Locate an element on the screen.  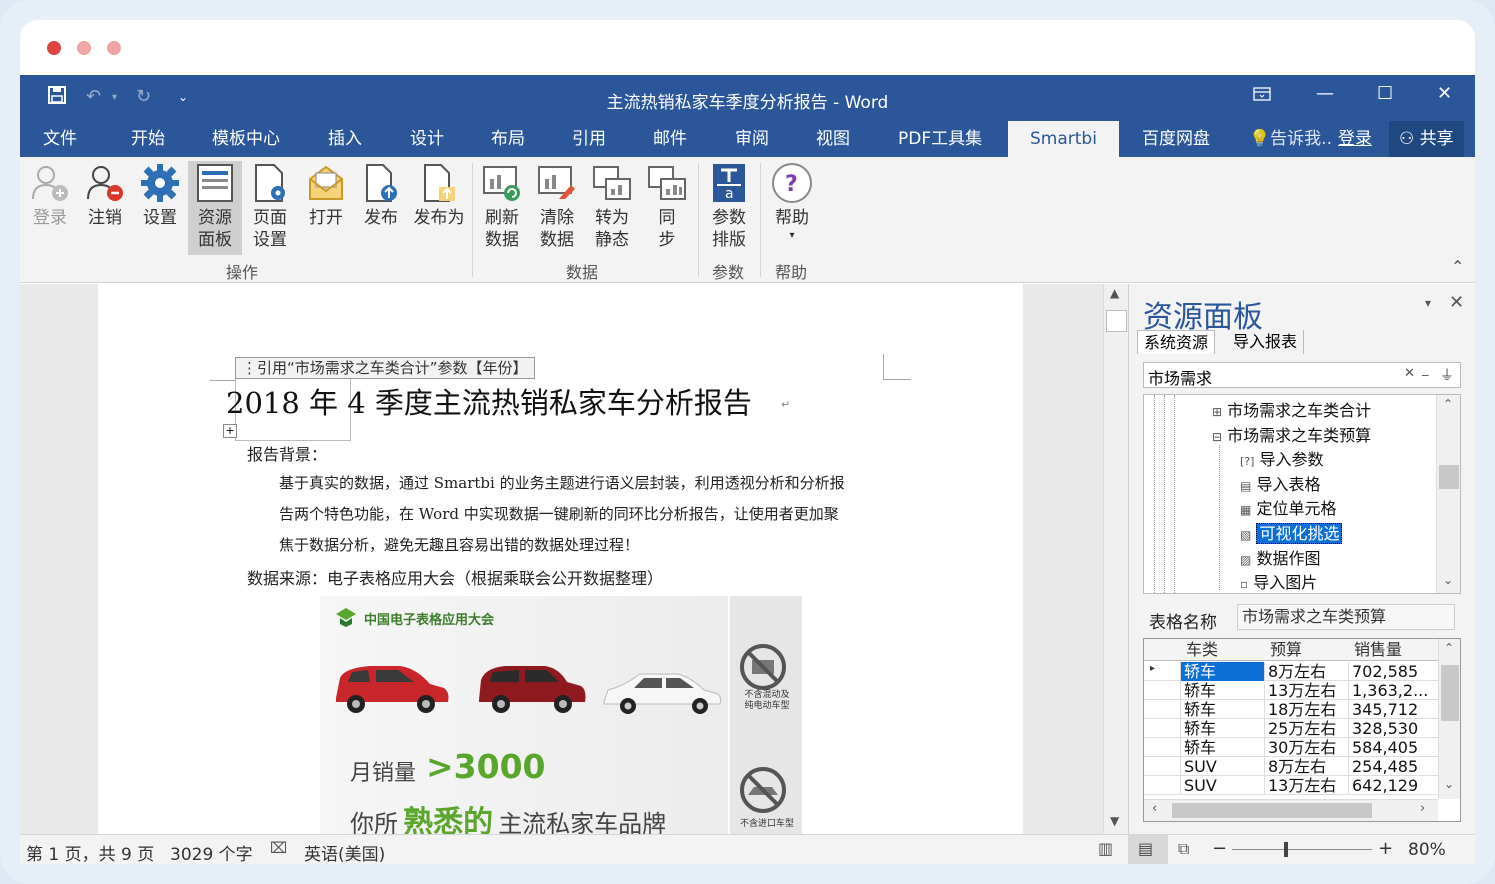
help-dropdown-icon: ▾ is located at coordinates (792, 236).